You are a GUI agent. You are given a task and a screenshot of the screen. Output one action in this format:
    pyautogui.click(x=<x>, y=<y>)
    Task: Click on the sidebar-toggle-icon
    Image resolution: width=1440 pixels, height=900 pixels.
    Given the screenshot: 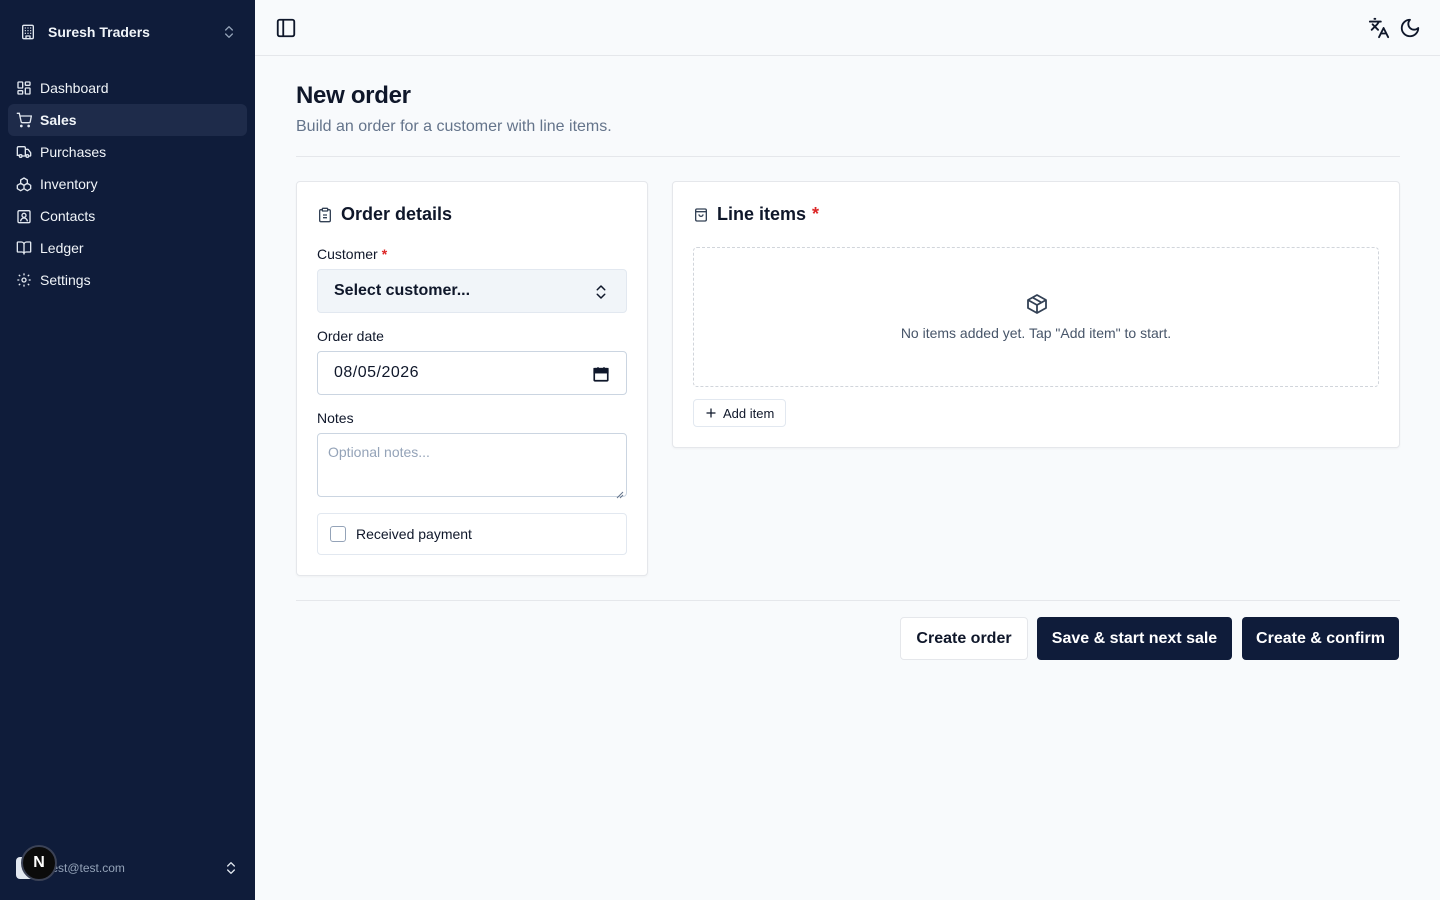 What is the action you would take?
    pyautogui.click(x=286, y=28)
    